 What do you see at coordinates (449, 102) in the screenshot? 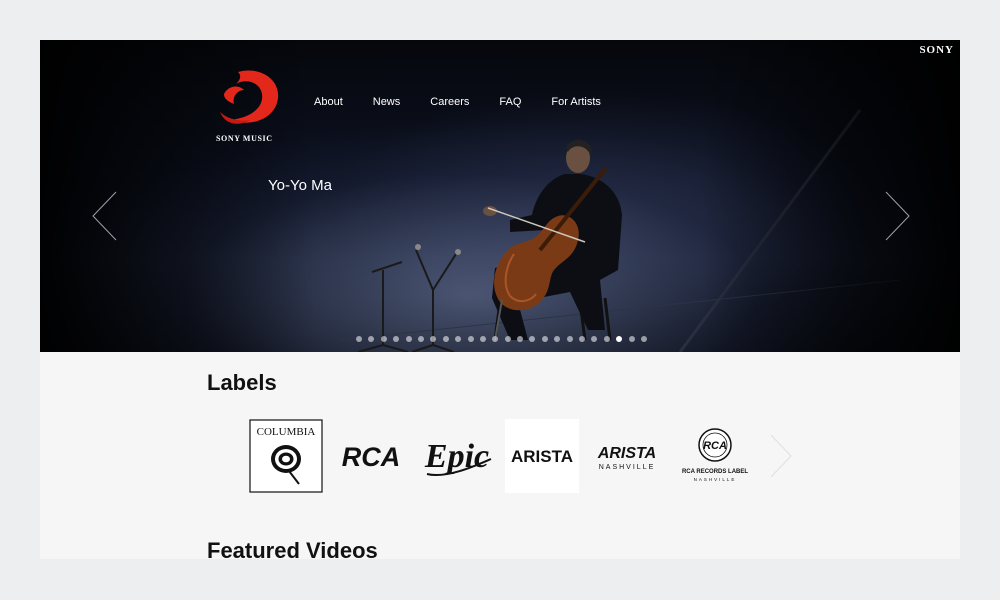
I see `nav-careers: Careers` at bounding box center [449, 102].